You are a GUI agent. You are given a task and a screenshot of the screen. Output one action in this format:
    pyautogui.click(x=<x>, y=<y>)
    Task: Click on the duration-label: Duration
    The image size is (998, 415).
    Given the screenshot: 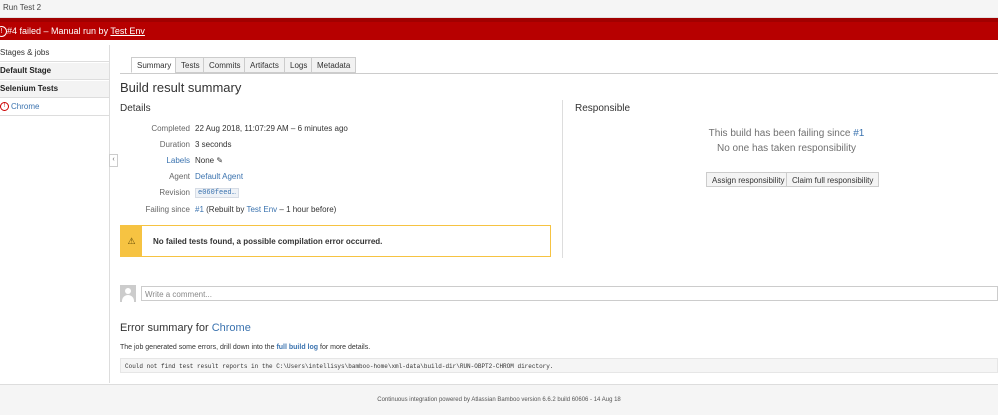 What is the action you would take?
    pyautogui.click(x=174, y=144)
    